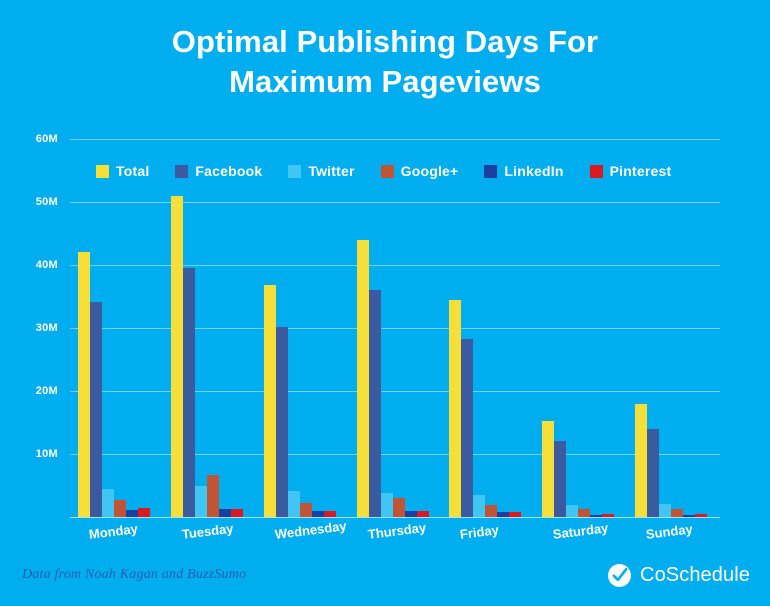 This screenshot has width=770, height=606. What do you see at coordinates (581, 531) in the screenshot?
I see `x-axis-label-saturday: Saturday` at bounding box center [581, 531].